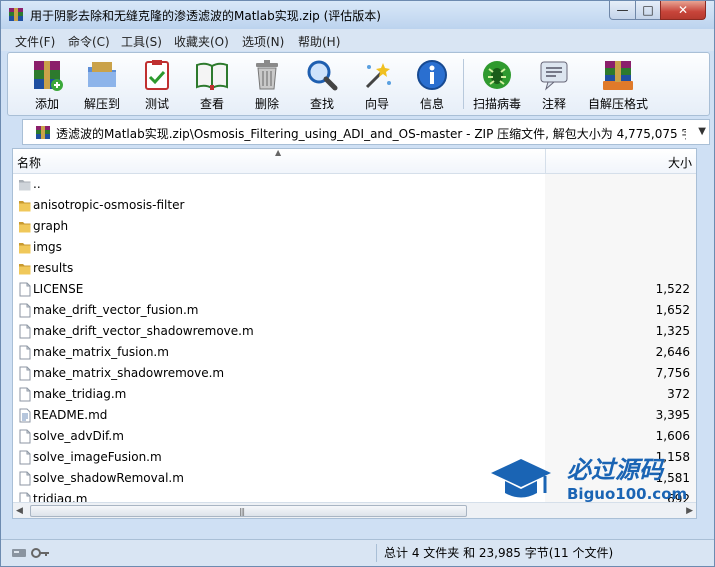 The image size is (715, 567). Describe the element at coordinates (376, 553) in the screenshot. I see `status-separator` at that location.